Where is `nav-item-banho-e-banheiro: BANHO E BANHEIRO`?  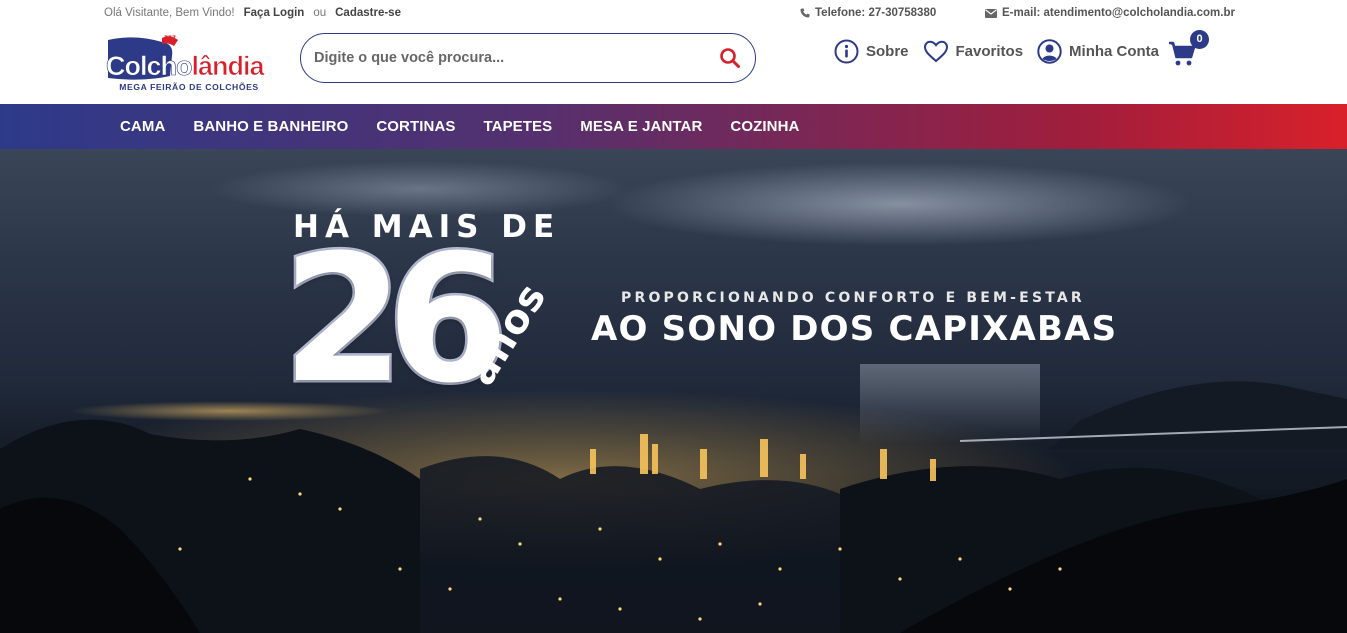 nav-item-banho-e-banheiro: BANHO E BANHEIRO is located at coordinates (270, 126).